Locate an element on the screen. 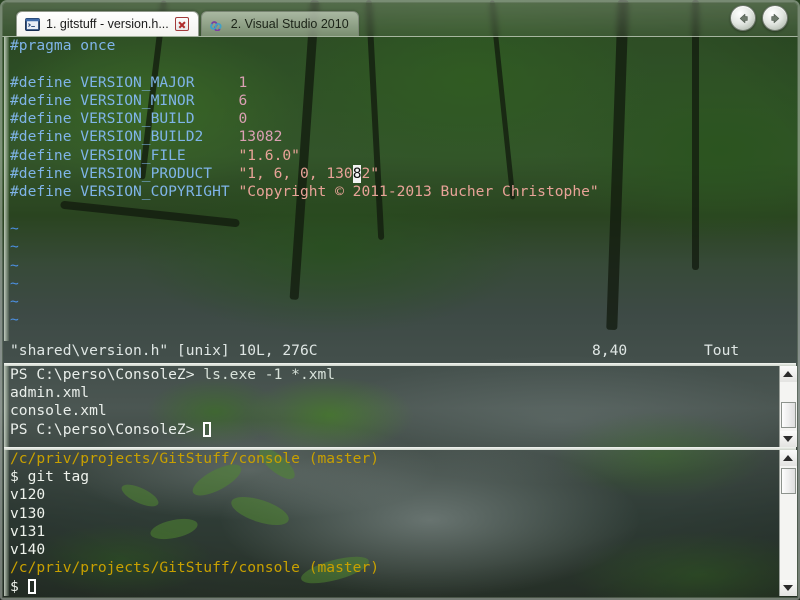 The width and height of the screenshot is (800, 600). git-bash-output: v130 is located at coordinates (28, 513).